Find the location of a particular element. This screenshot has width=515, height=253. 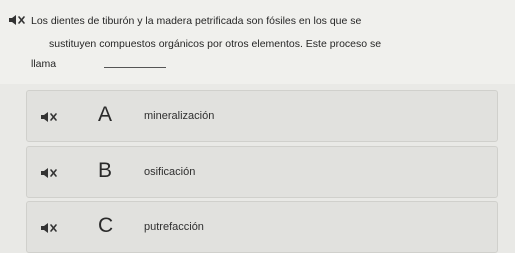

answer-blank is located at coordinates (135, 67).